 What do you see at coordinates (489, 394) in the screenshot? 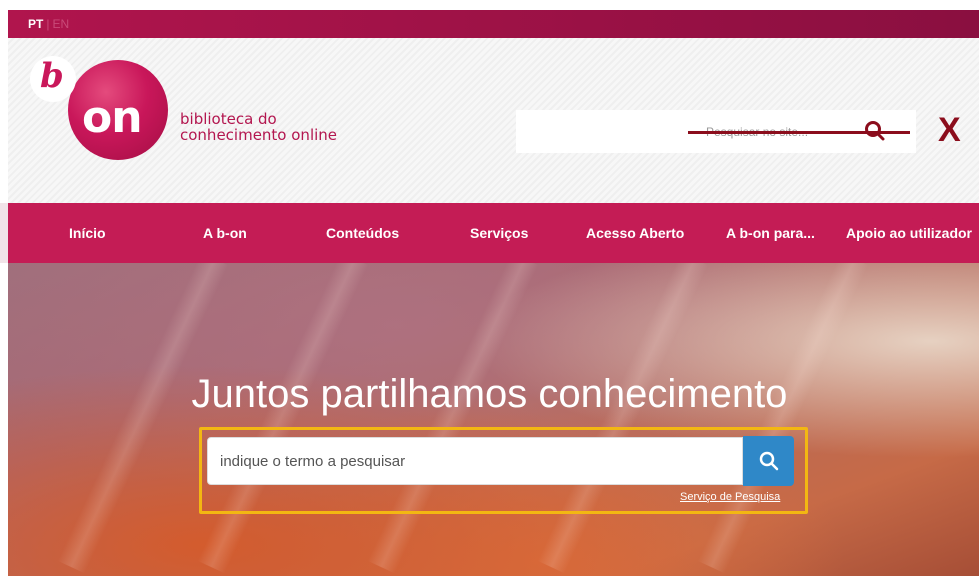
I see `hero-title: Juntos partilhamos conhecimento` at bounding box center [489, 394].